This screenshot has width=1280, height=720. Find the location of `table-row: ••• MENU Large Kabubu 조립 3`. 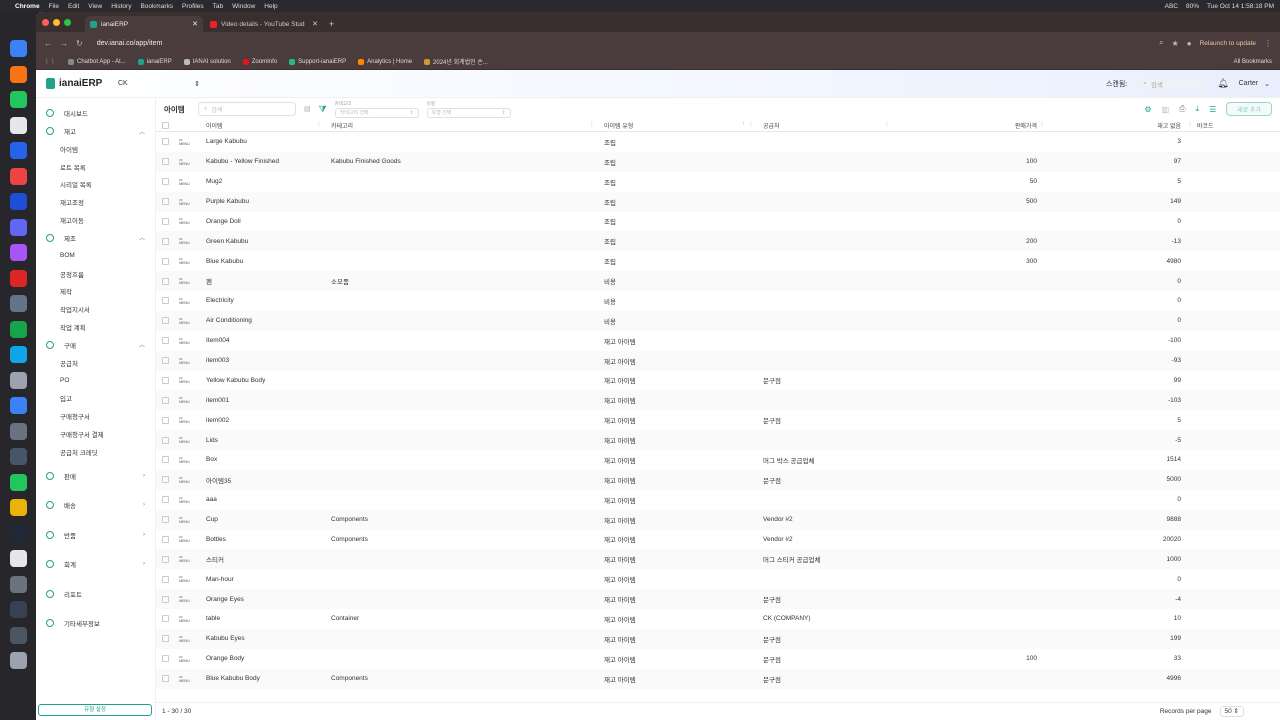

table-row: ••• MENU Large Kabubu 조립 3 is located at coordinates (718, 142).